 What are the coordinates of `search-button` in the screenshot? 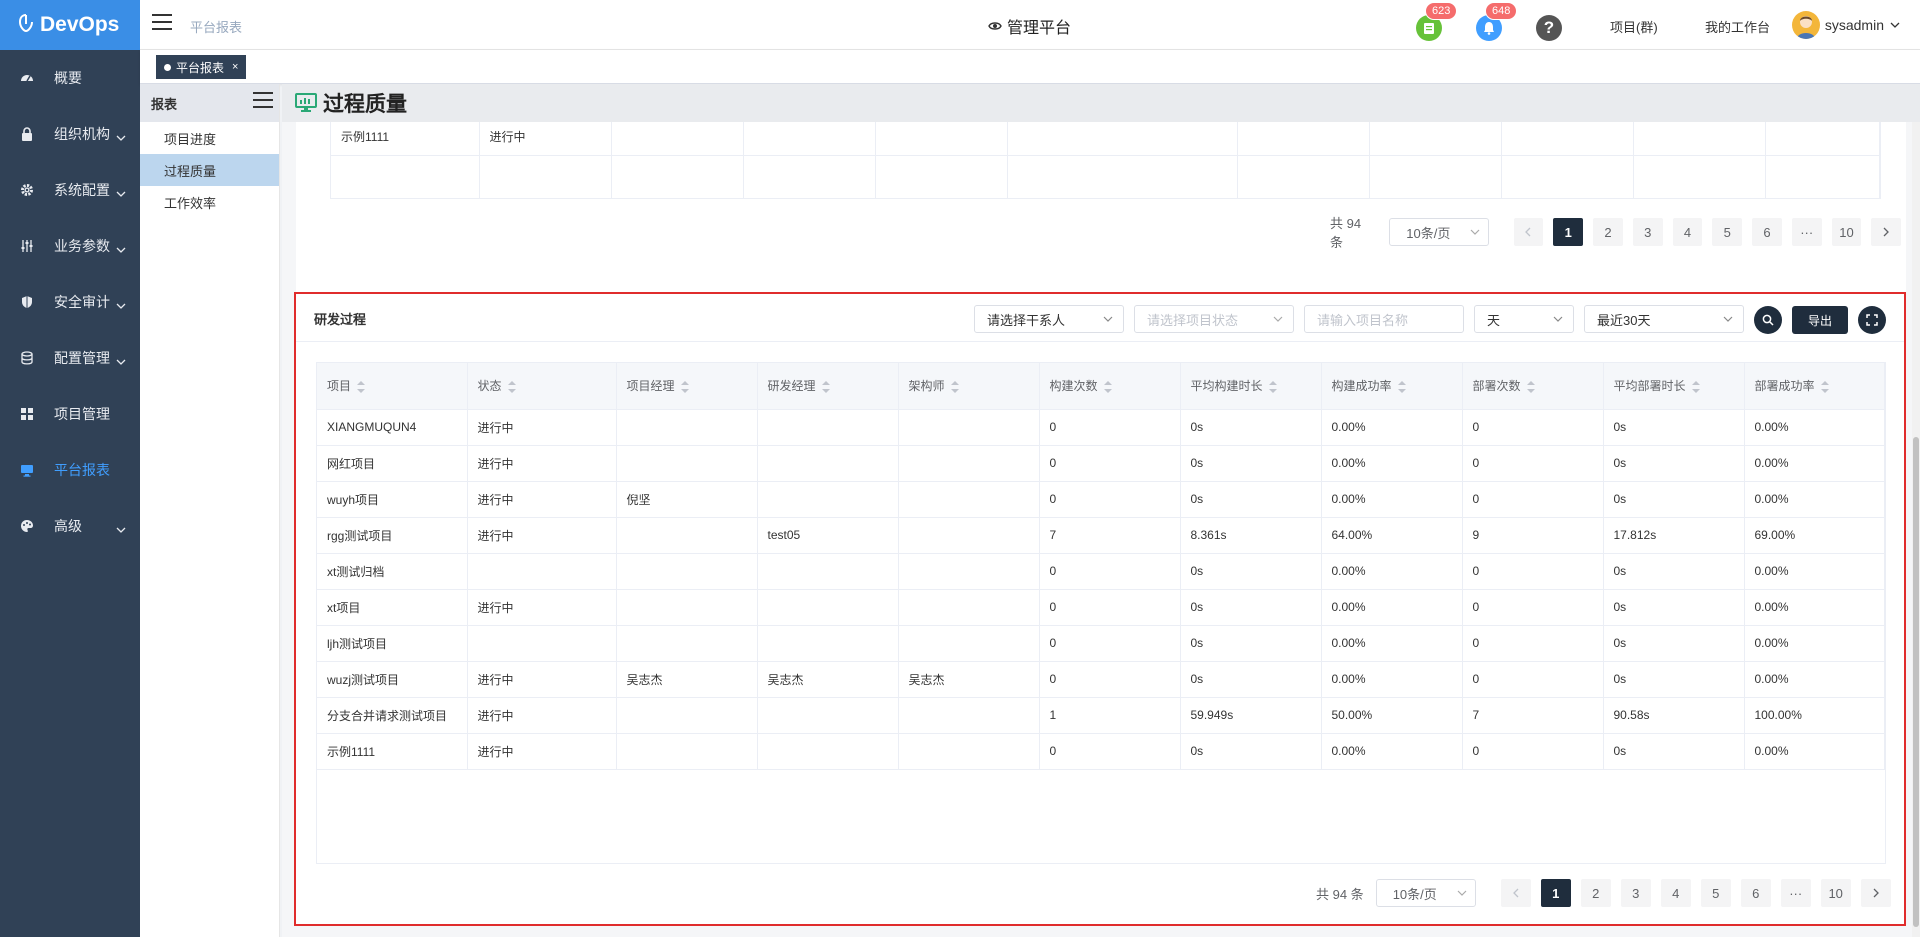 It's located at (1768, 320).